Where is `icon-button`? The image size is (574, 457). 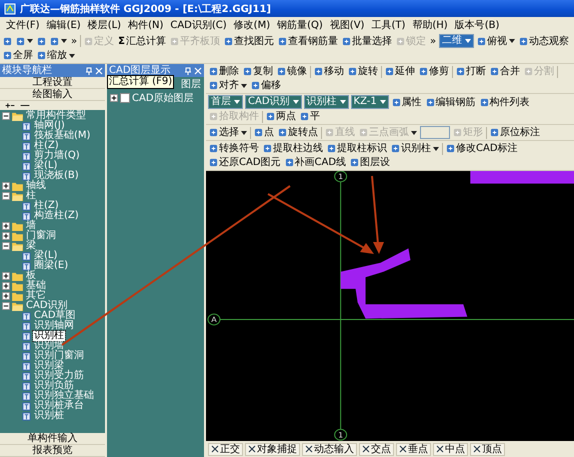
icon-button is located at coordinates (24, 41).